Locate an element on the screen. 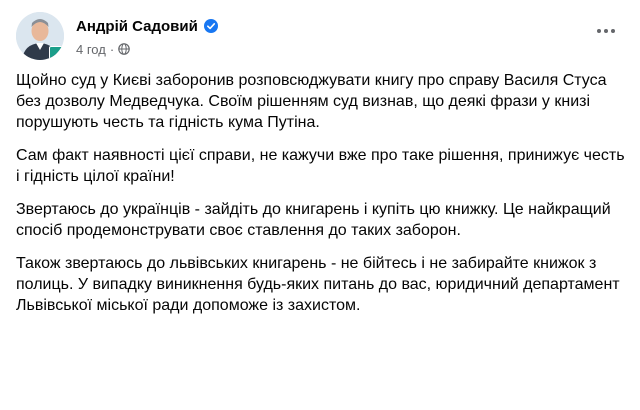 This screenshot has height=410, width=640. post-meta: 4 год · is located at coordinates (103, 49).